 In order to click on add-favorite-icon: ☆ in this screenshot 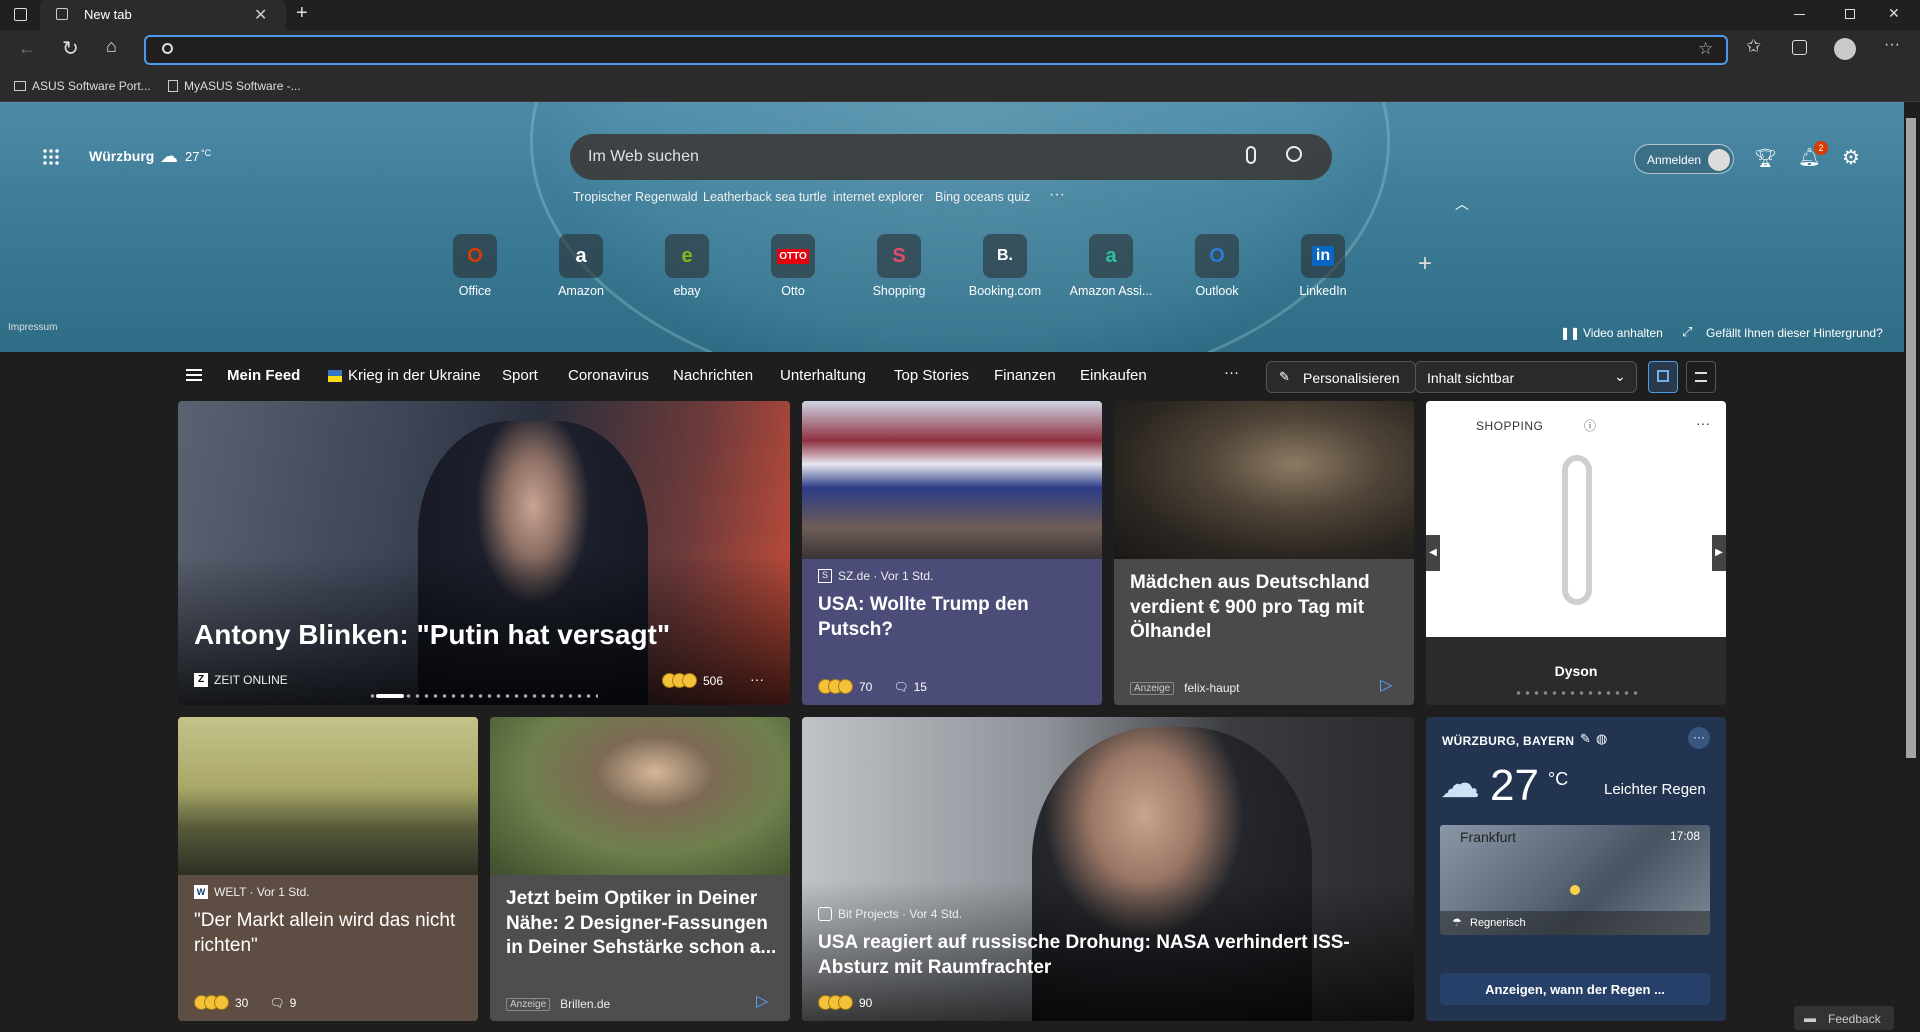, I will do `click(1705, 49)`.